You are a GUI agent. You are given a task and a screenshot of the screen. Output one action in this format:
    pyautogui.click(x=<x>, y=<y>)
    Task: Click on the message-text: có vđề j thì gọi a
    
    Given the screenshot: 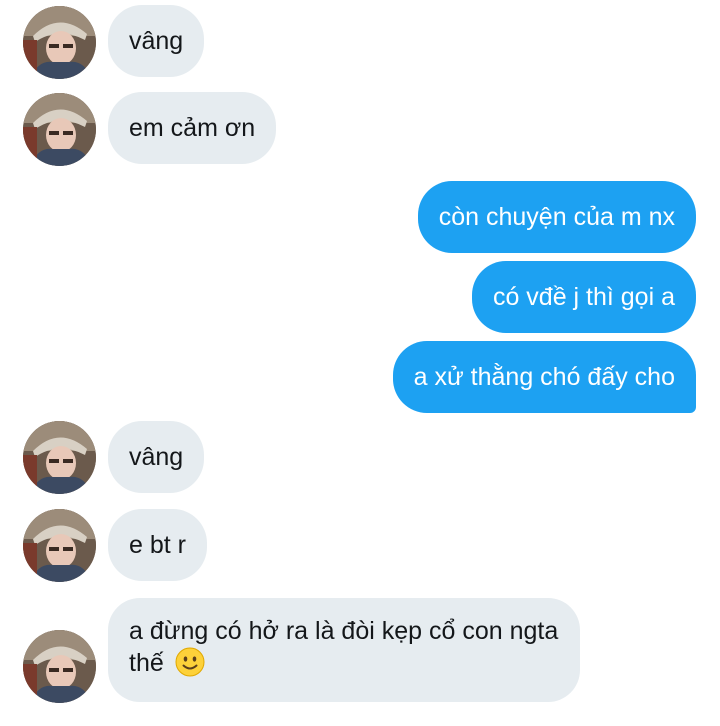 What is the action you would take?
    pyautogui.click(x=583, y=297)
    